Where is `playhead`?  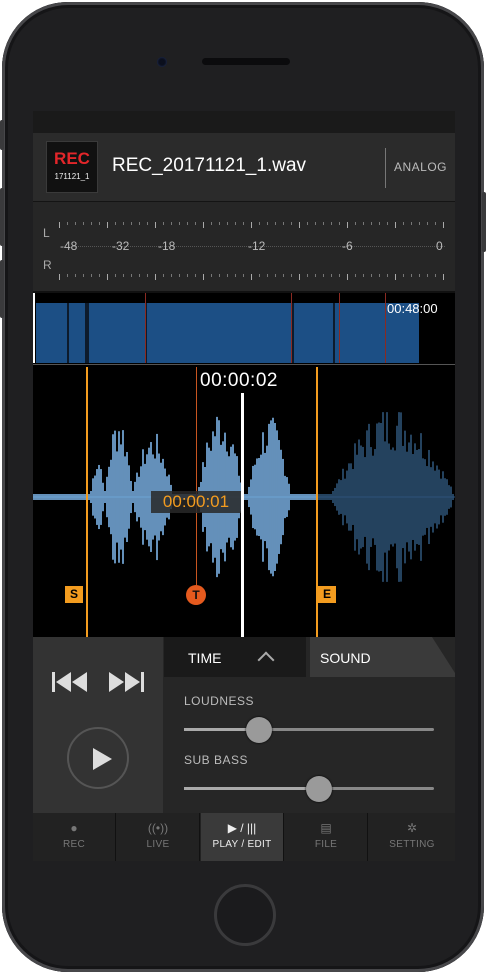 playhead is located at coordinates (242, 515).